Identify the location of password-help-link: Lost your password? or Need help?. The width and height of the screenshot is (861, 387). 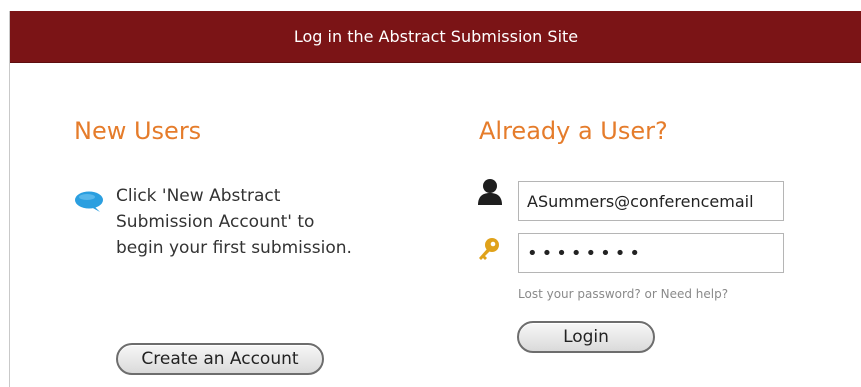
(623, 294).